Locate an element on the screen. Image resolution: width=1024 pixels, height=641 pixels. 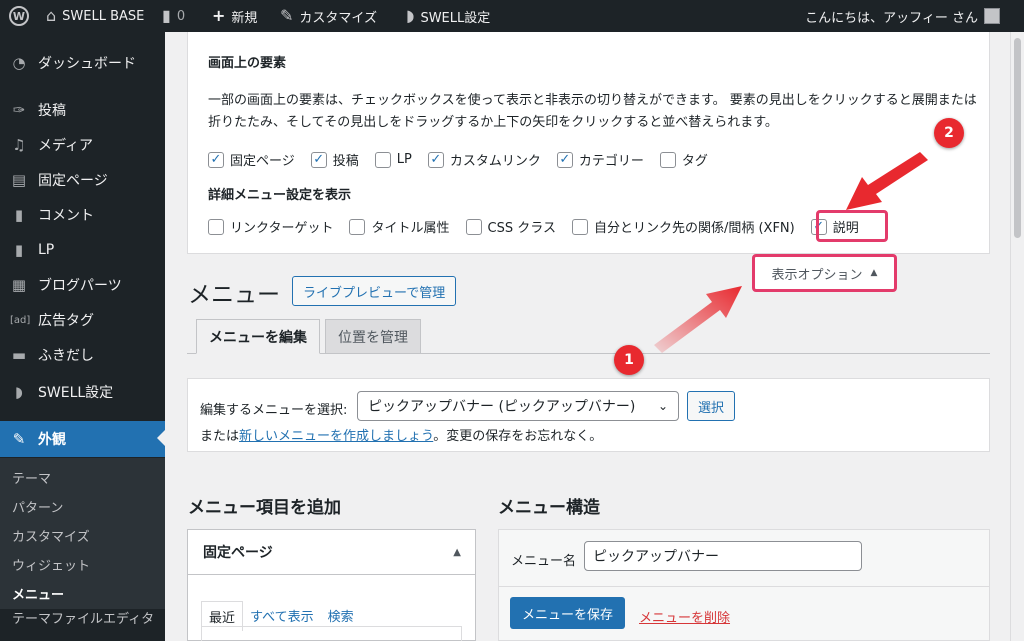
brush-icon: ✎ is located at coordinates (287, 15).